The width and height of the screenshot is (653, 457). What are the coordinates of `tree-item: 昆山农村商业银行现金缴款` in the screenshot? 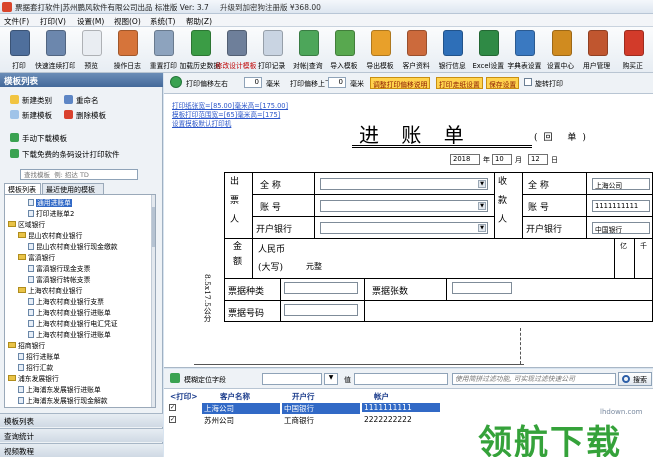 It's located at (73, 246).